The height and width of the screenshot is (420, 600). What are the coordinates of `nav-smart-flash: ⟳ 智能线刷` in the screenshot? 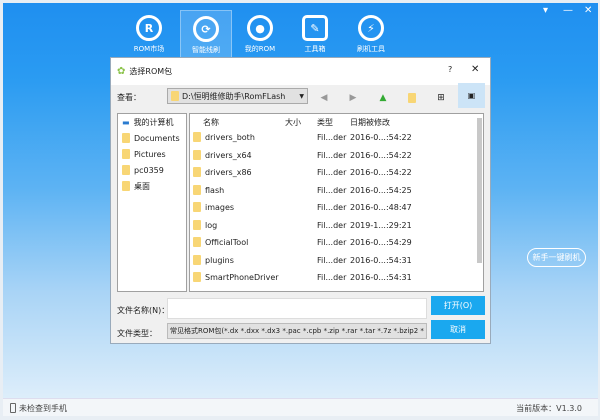 It's located at (206, 34).